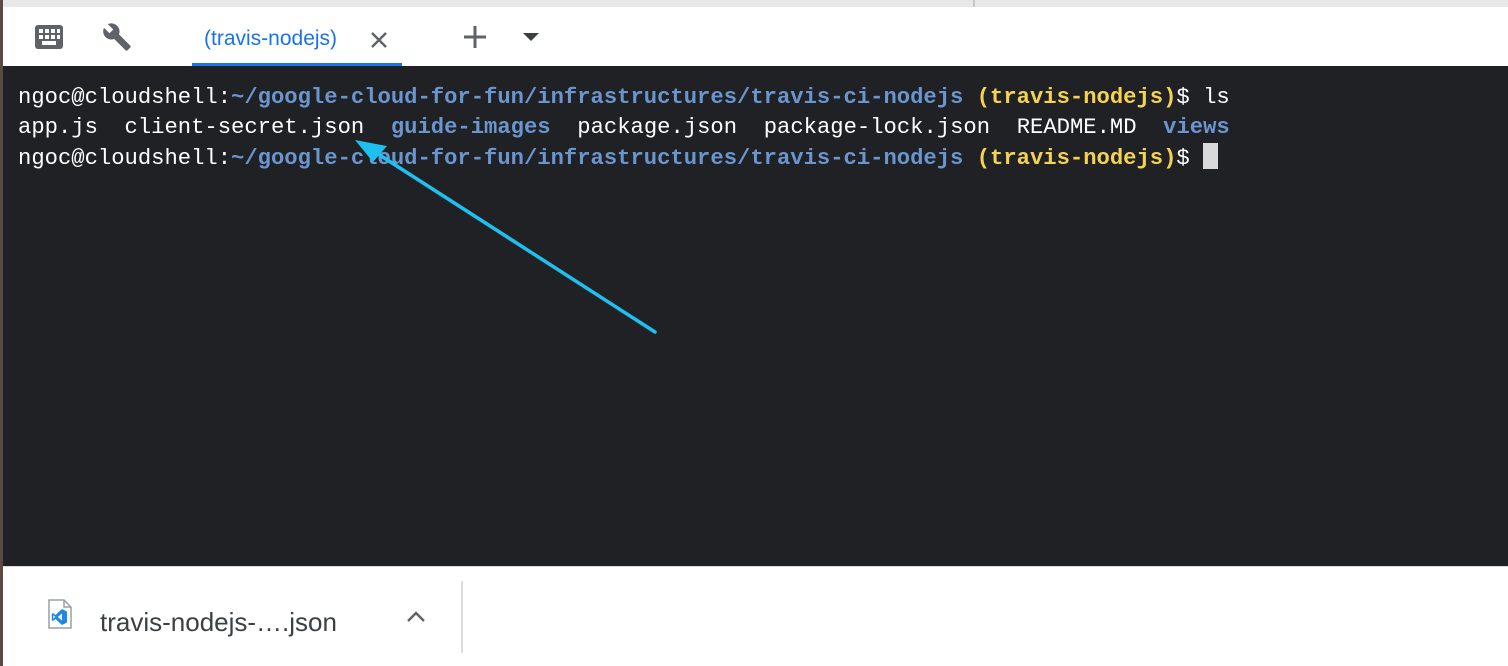 This screenshot has height=666, width=1508. I want to click on download-item: travis-nodejs-….json, so click(232, 616).